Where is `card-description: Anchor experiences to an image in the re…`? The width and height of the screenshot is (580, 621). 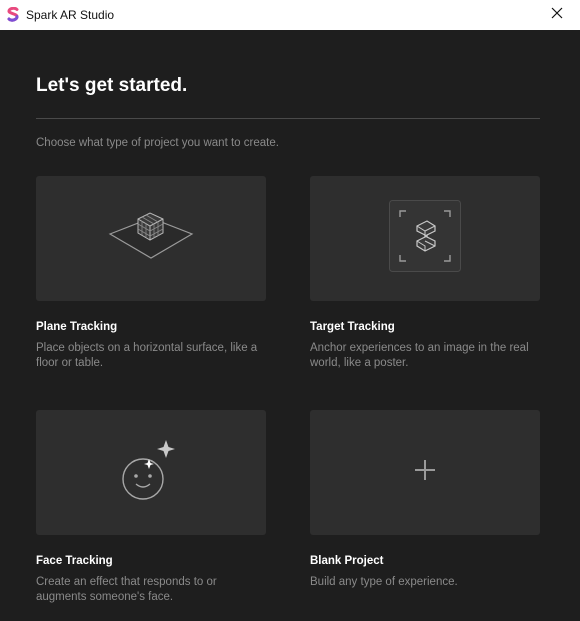
card-description: Anchor experiences to an image in the re… is located at coordinates (419, 355).